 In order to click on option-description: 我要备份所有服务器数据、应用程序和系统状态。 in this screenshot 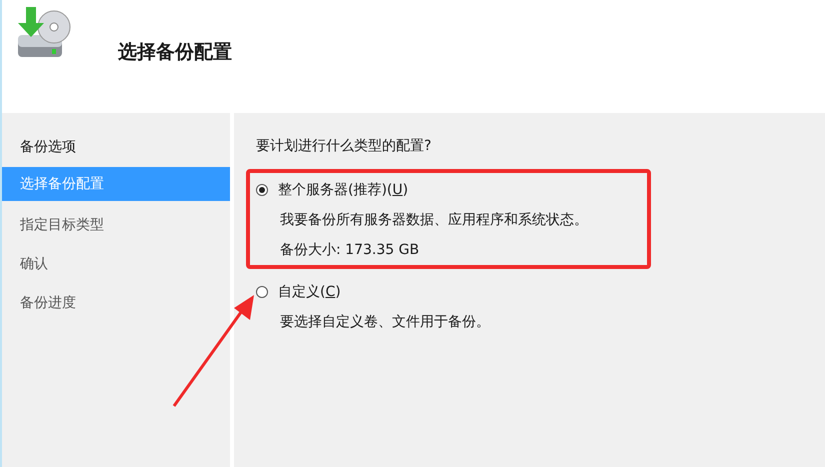, I will do `click(434, 220)`.